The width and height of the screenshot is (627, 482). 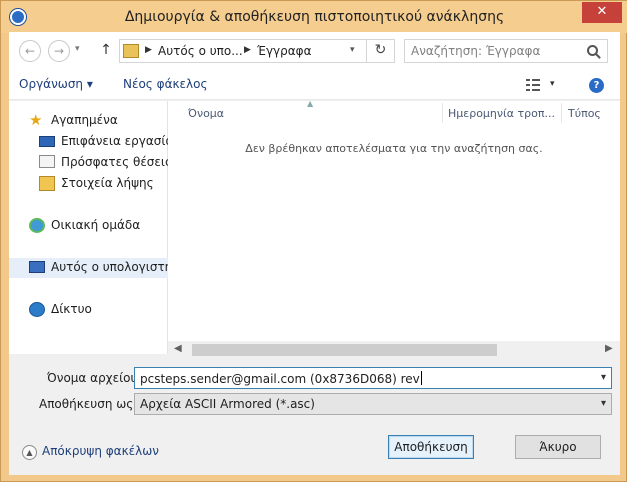 I want to click on refresh-icon: ↻, so click(x=380, y=50).